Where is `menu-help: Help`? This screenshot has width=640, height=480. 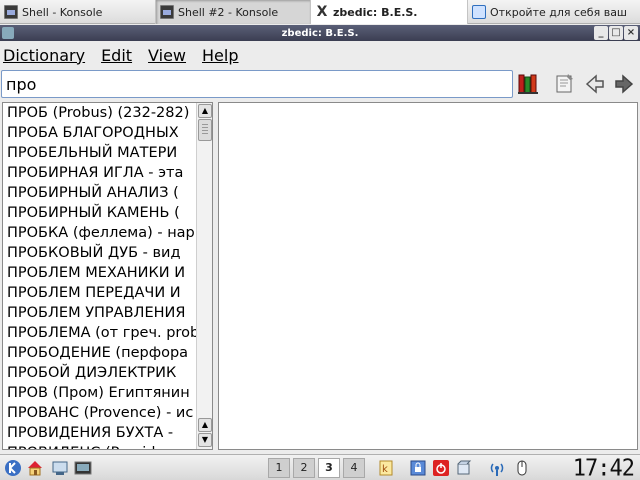
menu-help: Help is located at coordinates (220, 55).